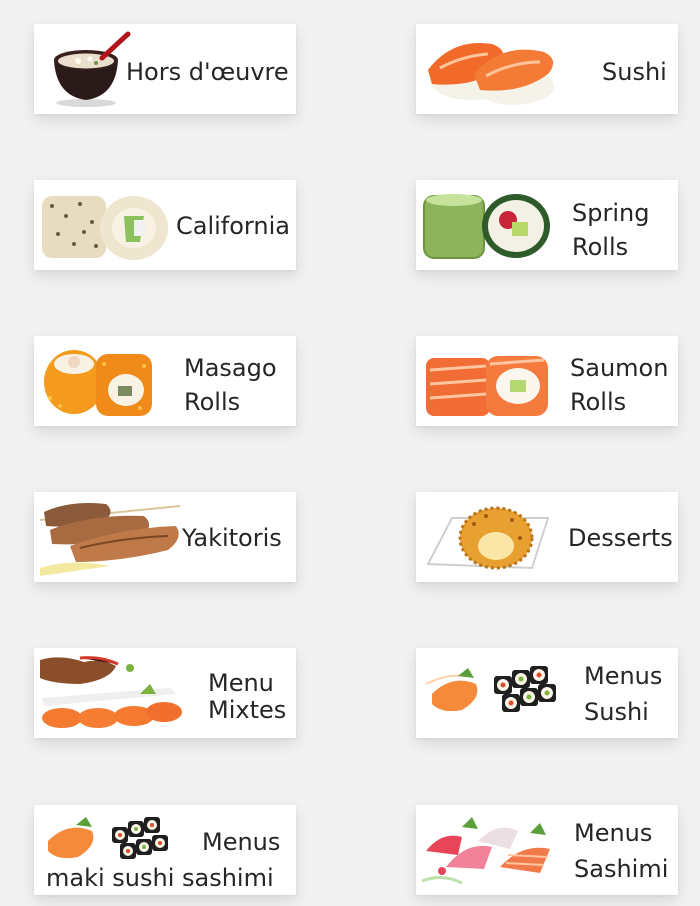 This screenshot has height=906, width=700. I want to click on category-card-masago-rolls: Masago Rolls, so click(165, 381).